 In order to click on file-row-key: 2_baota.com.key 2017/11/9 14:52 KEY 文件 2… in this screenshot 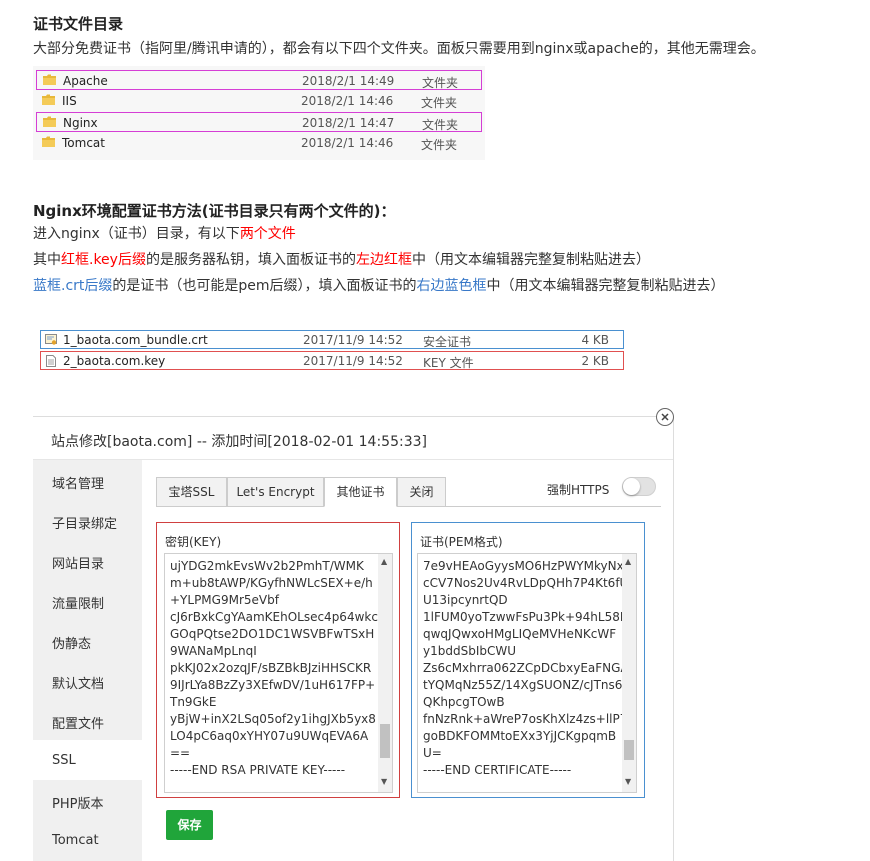, I will do `click(332, 360)`.